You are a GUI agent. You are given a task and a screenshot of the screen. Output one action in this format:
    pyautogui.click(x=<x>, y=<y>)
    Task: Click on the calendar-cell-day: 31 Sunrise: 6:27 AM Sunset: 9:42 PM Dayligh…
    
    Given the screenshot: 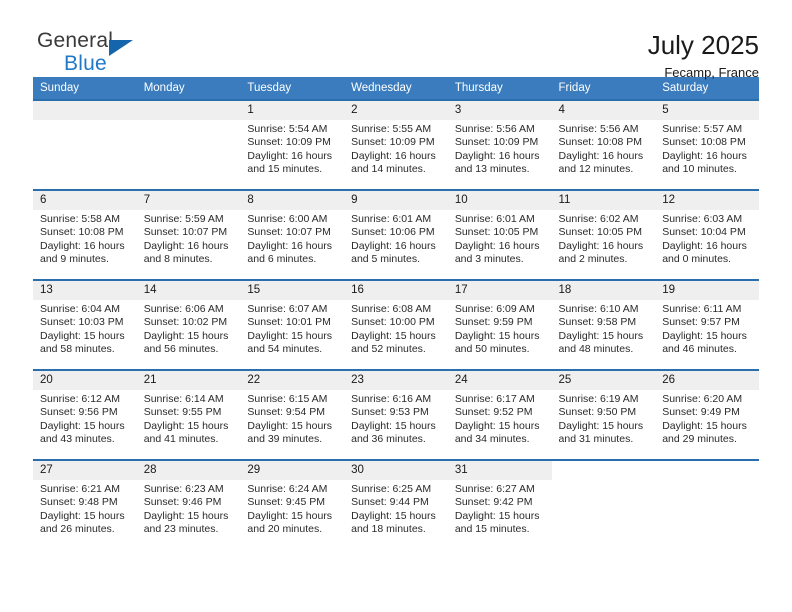 What is the action you would take?
    pyautogui.click(x=499, y=504)
    